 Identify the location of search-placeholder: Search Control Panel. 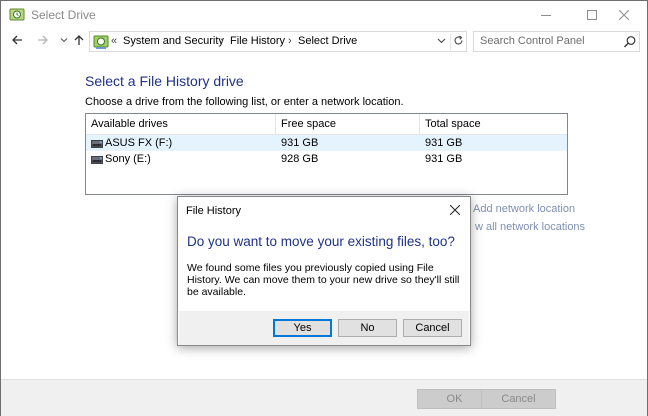
(532, 41).